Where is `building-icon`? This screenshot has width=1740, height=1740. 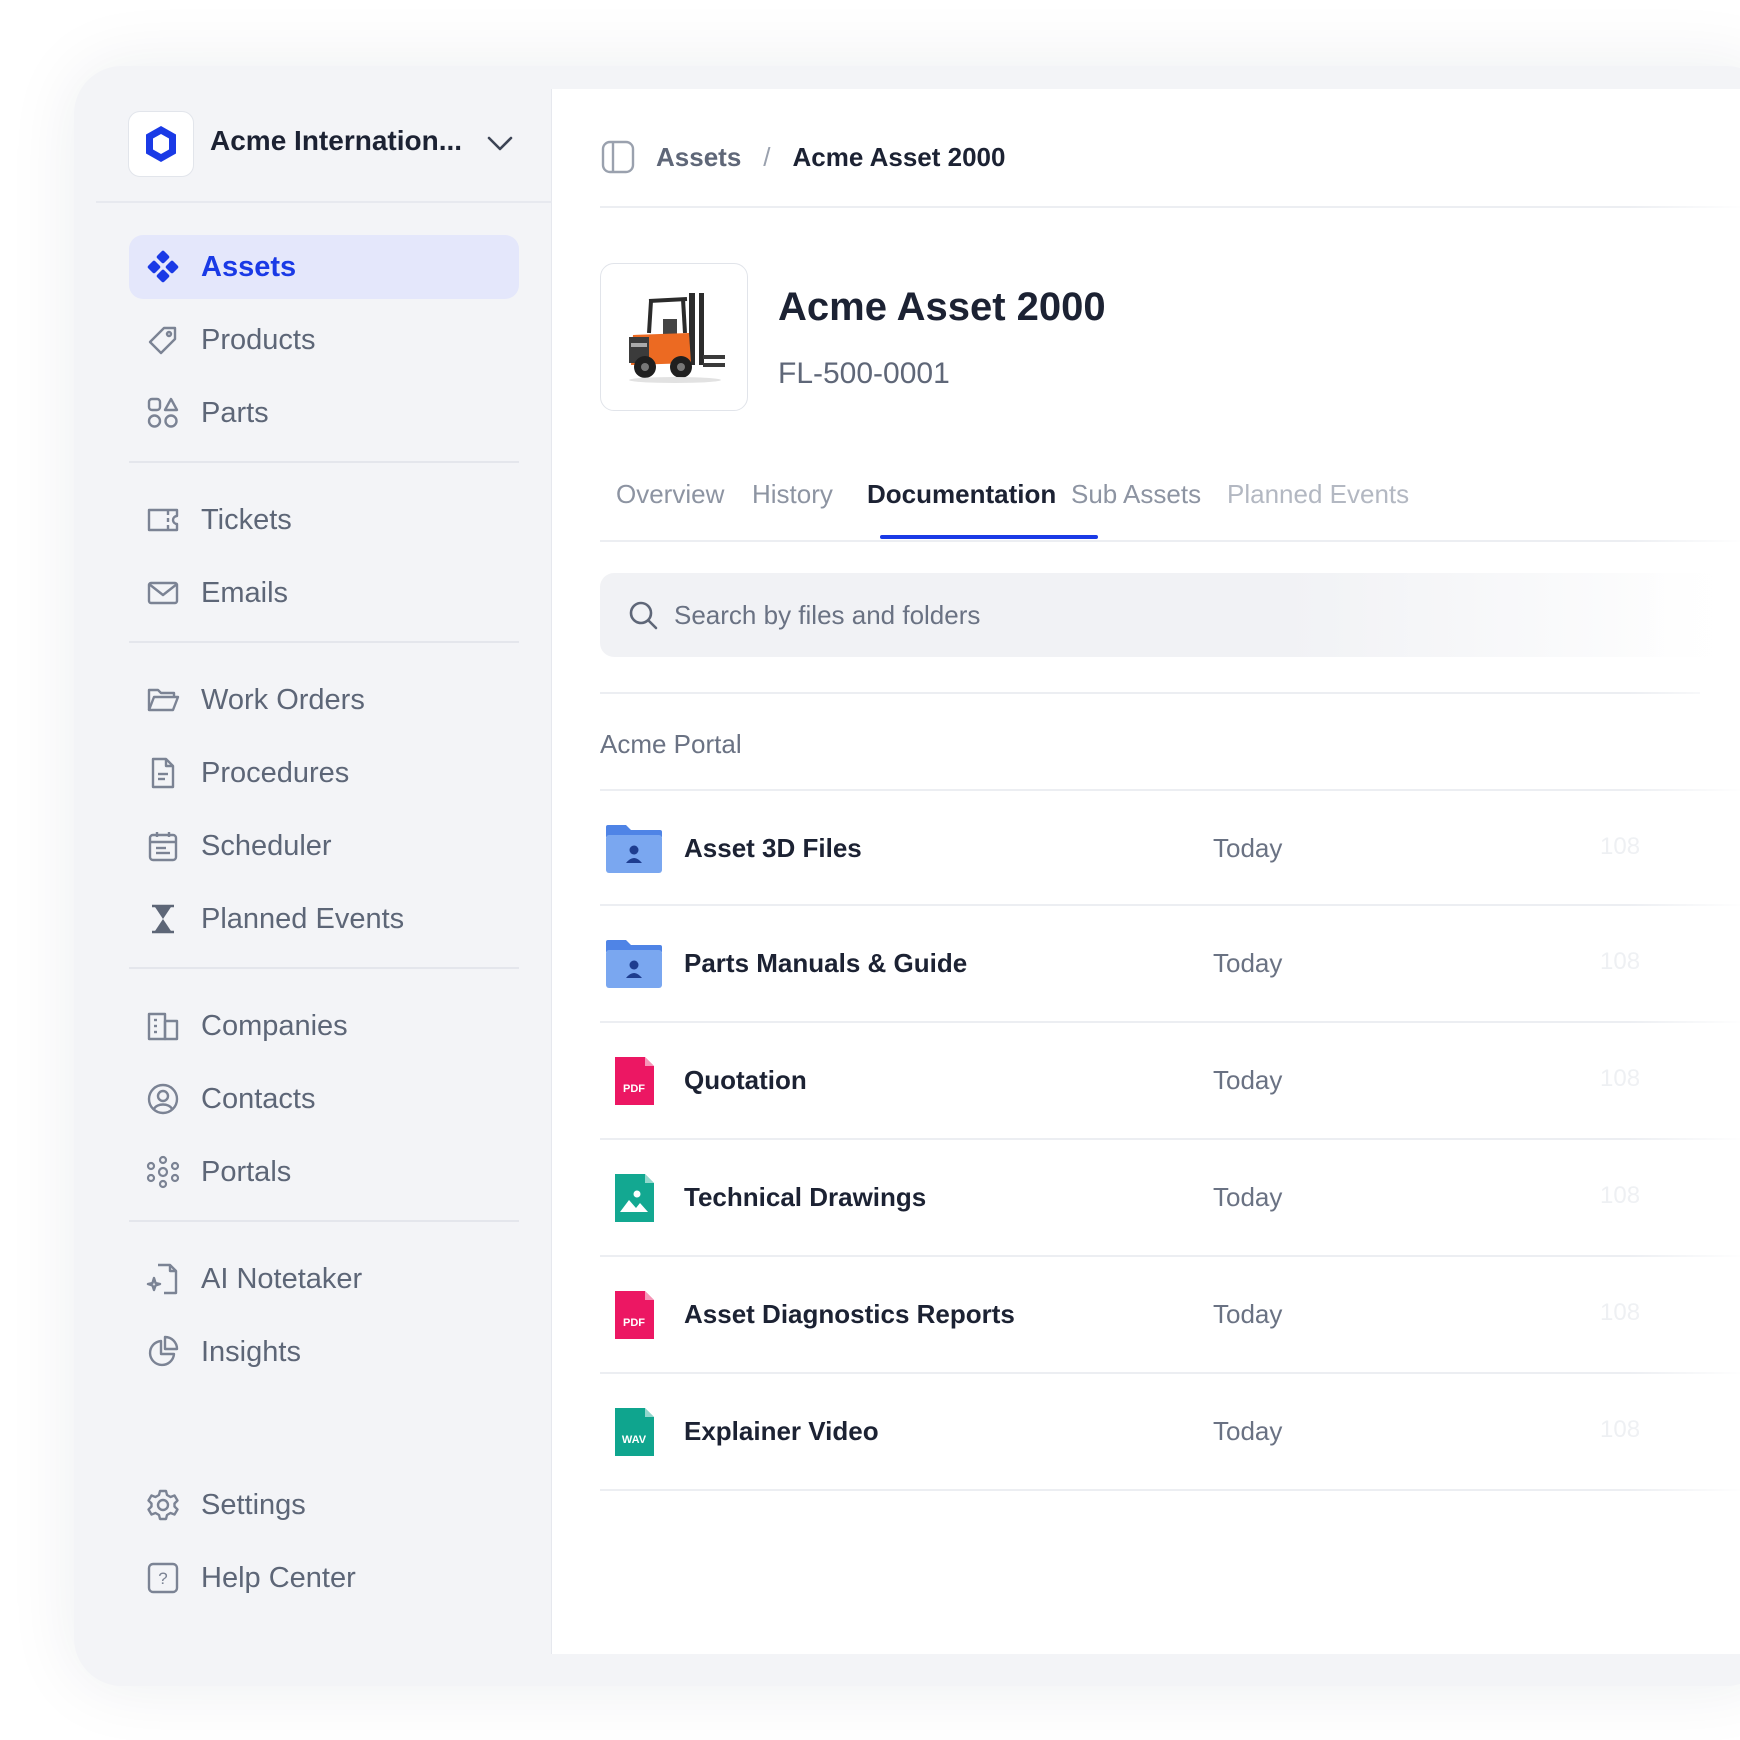 building-icon is located at coordinates (163, 1026).